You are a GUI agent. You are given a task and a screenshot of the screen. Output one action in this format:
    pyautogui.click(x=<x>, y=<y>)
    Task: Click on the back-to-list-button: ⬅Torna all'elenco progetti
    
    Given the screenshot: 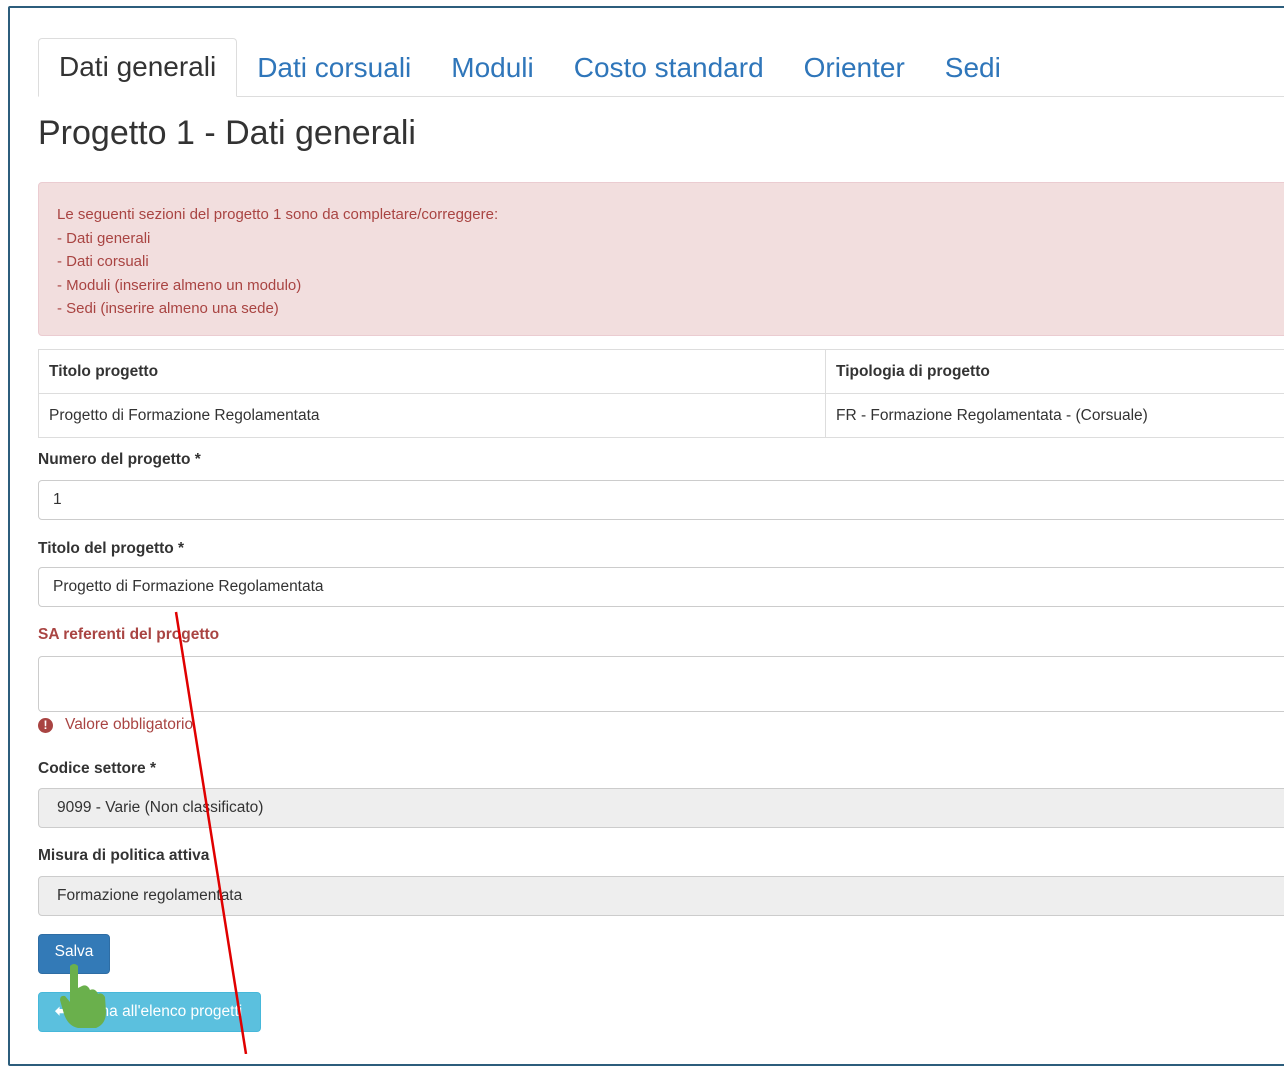 What is the action you would take?
    pyautogui.click(x=149, y=1012)
    